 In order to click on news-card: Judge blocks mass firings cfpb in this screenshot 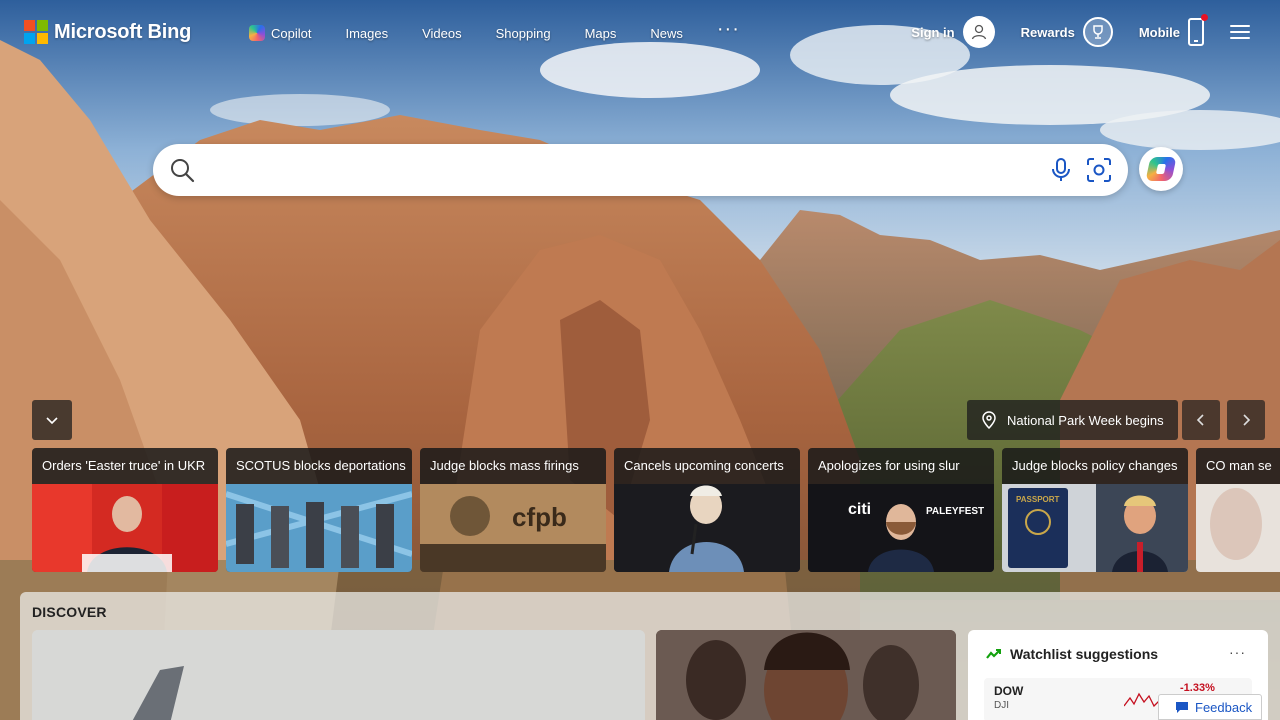, I will do `click(513, 510)`.